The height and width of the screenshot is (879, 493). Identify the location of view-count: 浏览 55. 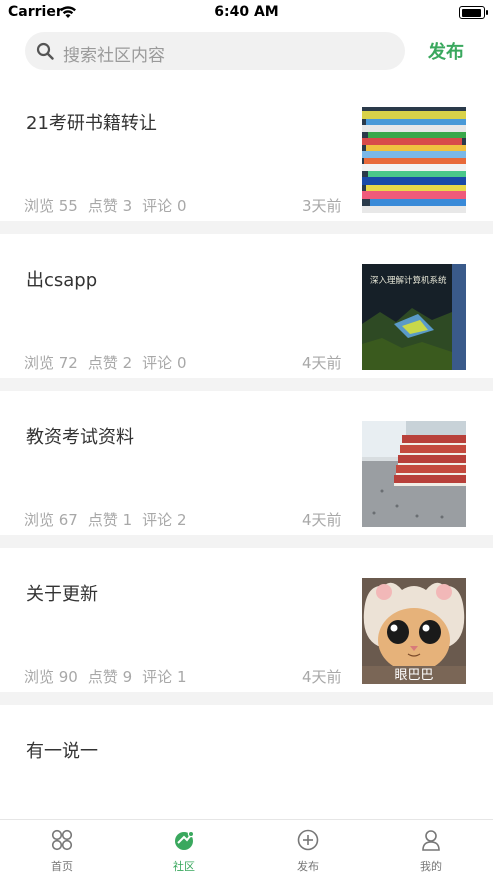
(51, 206).